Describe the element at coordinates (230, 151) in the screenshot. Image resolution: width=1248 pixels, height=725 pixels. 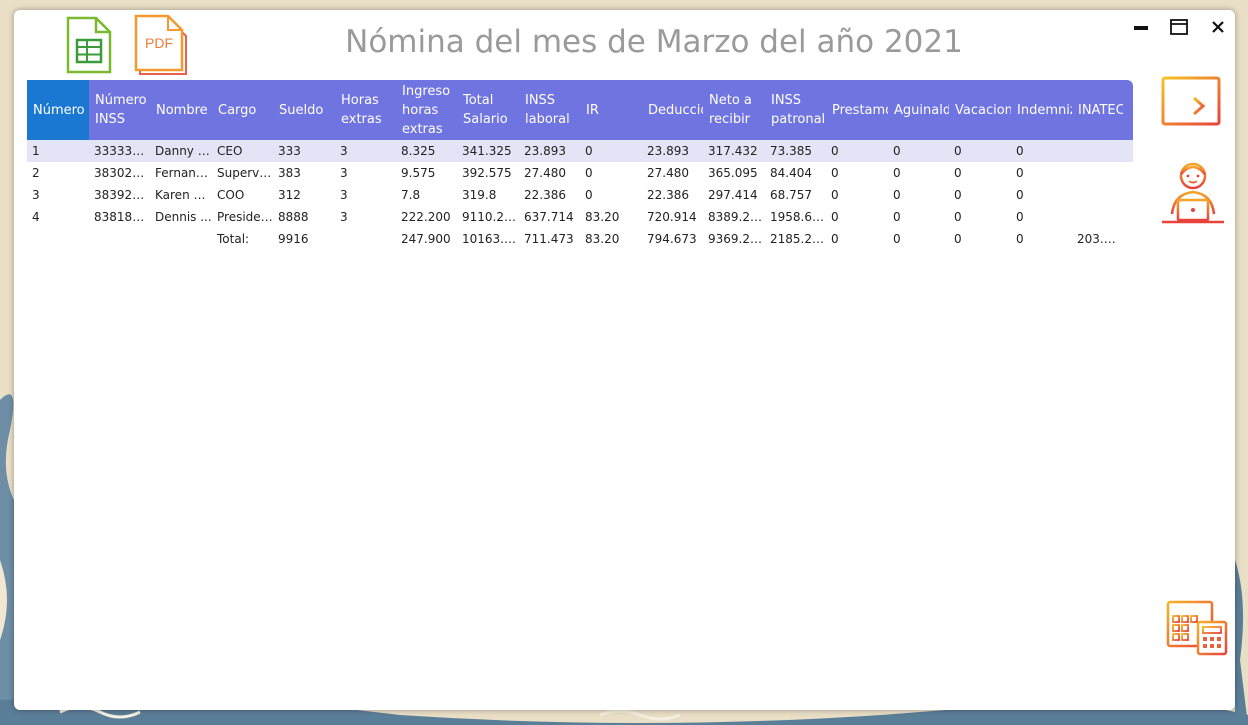
I see `table-cell: CEO` at that location.